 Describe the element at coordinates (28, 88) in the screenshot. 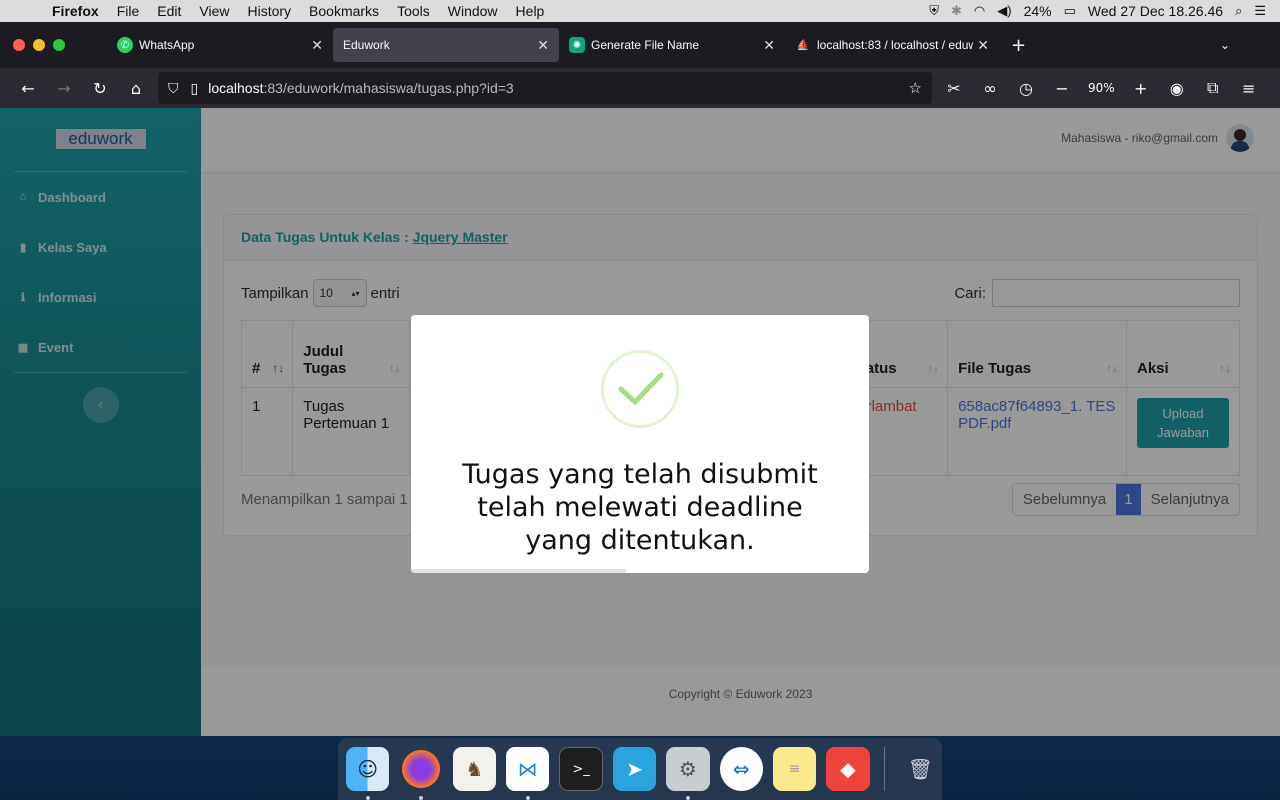

I see `back-icon: ←` at that location.